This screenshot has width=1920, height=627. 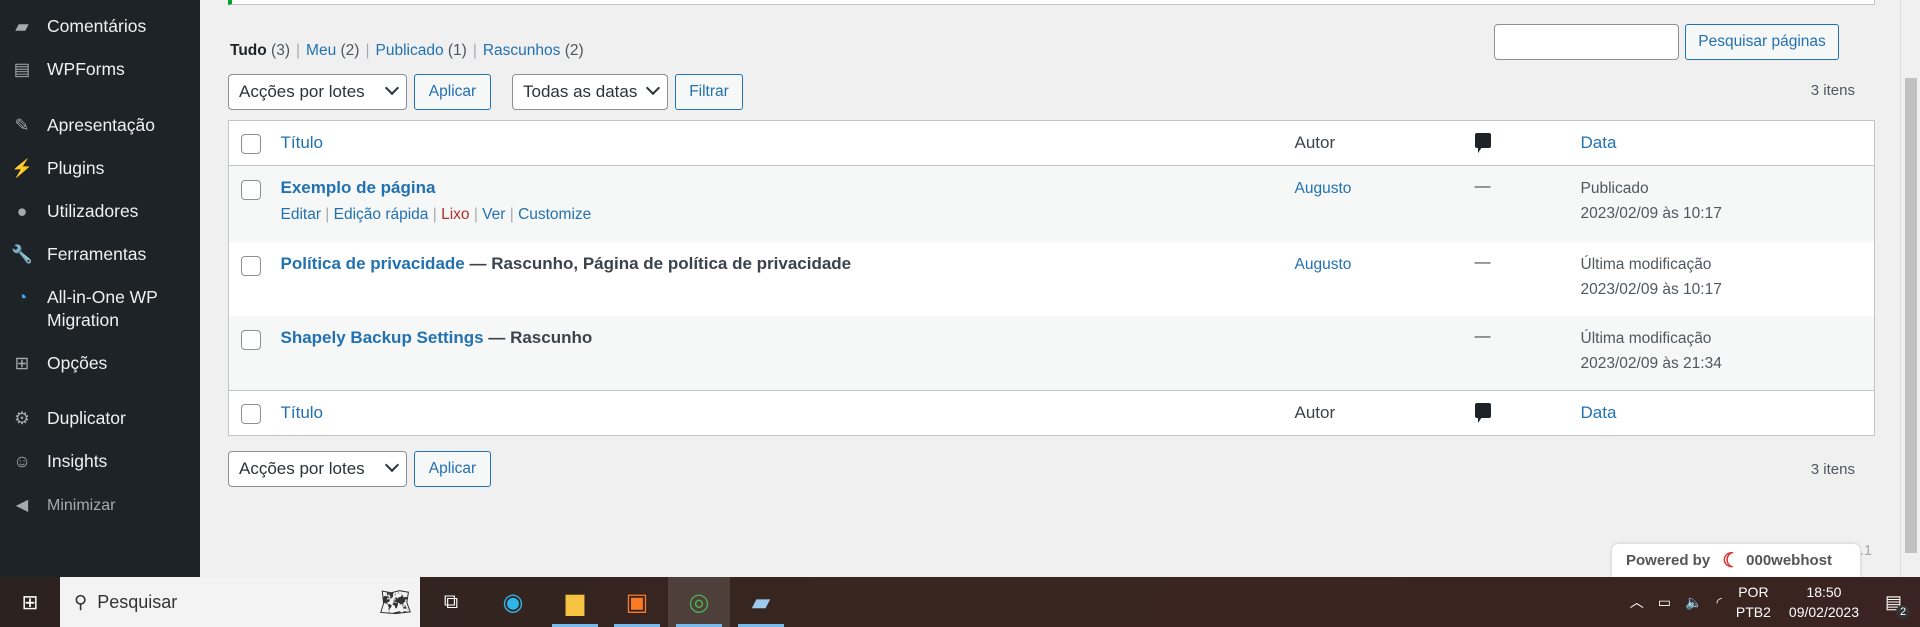 I want to click on users-icon: ●, so click(x=22, y=210).